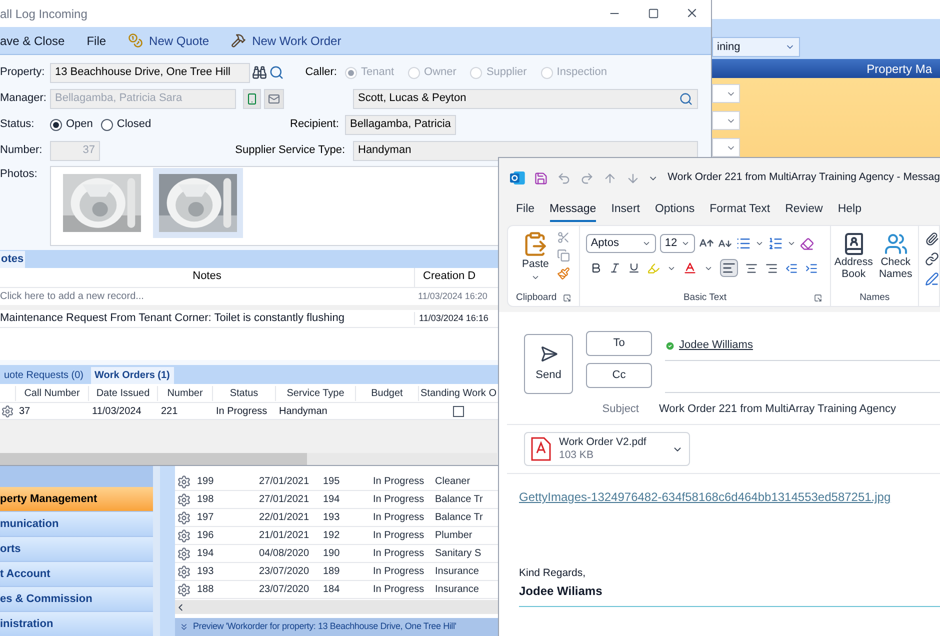  I want to click on tab: Work Orders (1), so click(132, 375).